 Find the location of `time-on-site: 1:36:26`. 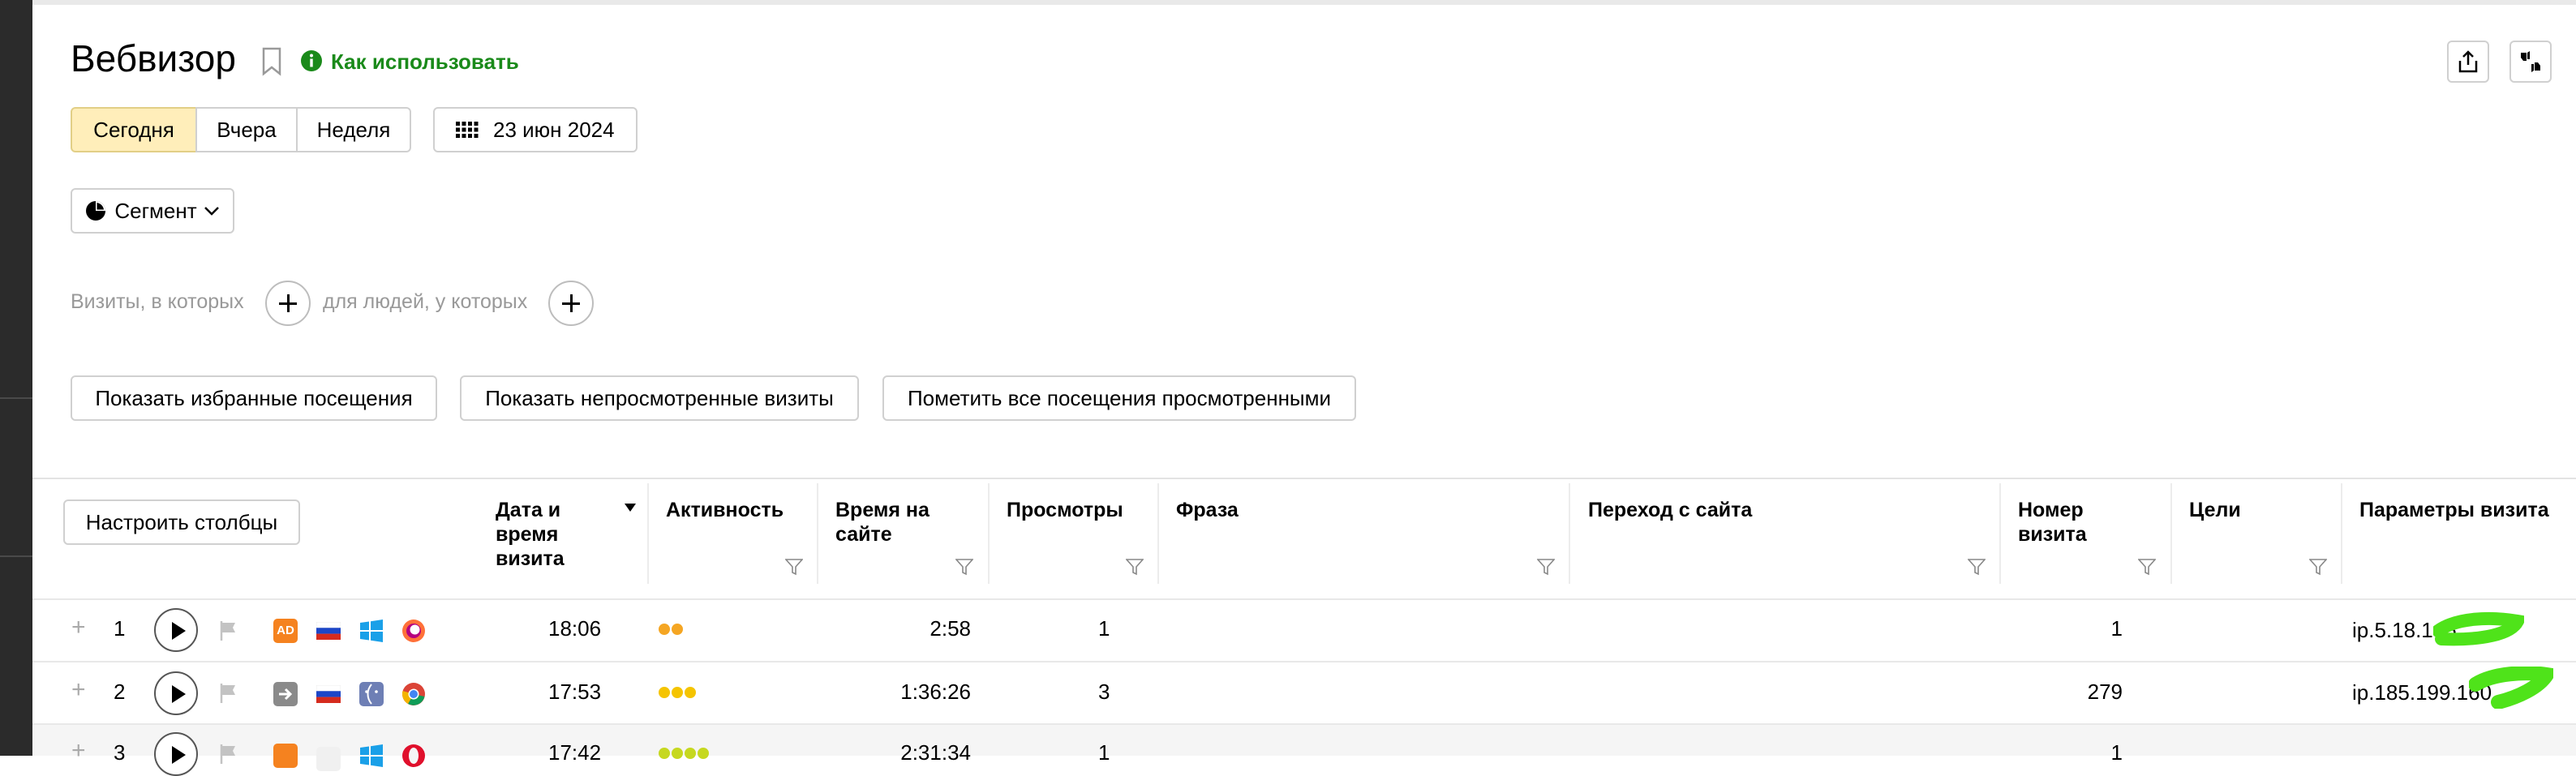

time-on-site: 1:36:26 is located at coordinates (935, 692).